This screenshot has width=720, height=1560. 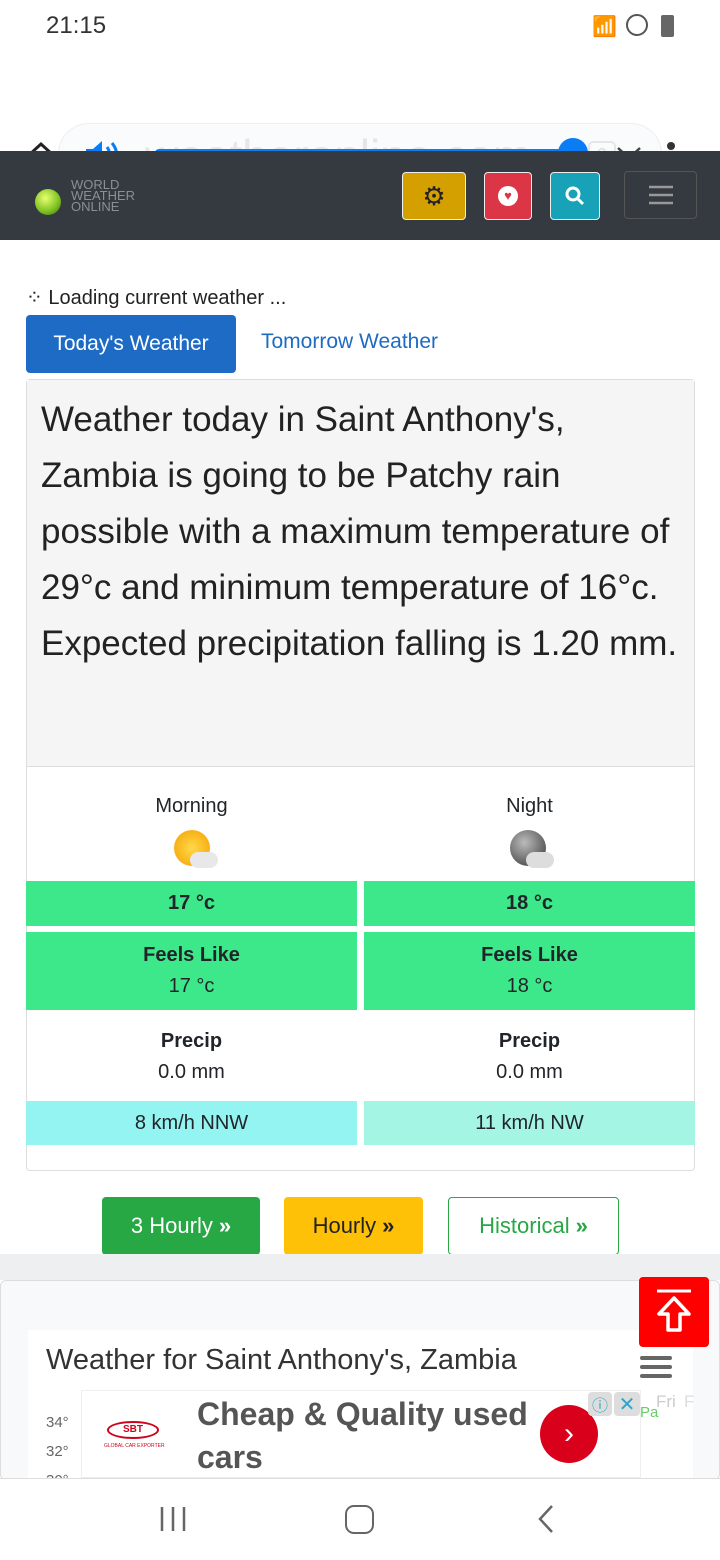 What do you see at coordinates (360, 27) in the screenshot?
I see `status-bar: 21:15 📶` at bounding box center [360, 27].